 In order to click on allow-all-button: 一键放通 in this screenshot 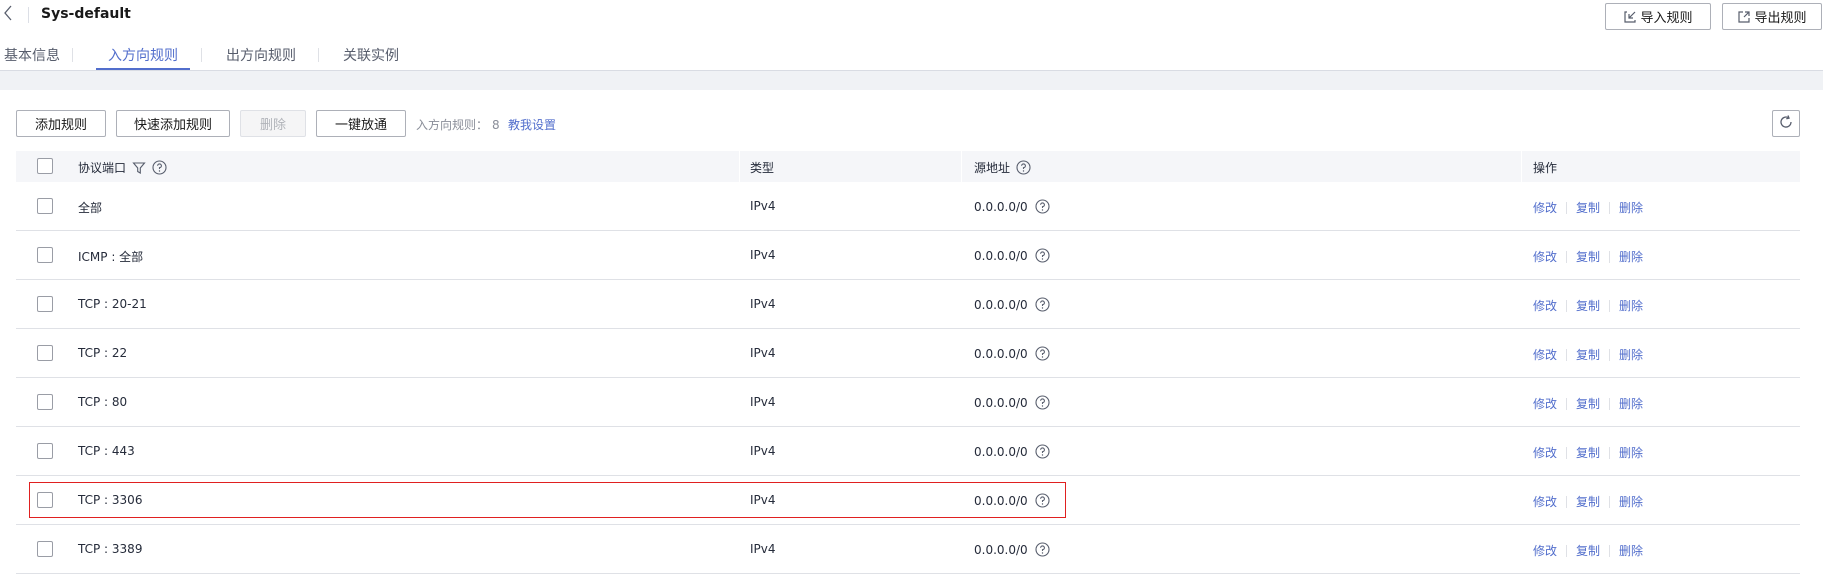, I will do `click(361, 123)`.